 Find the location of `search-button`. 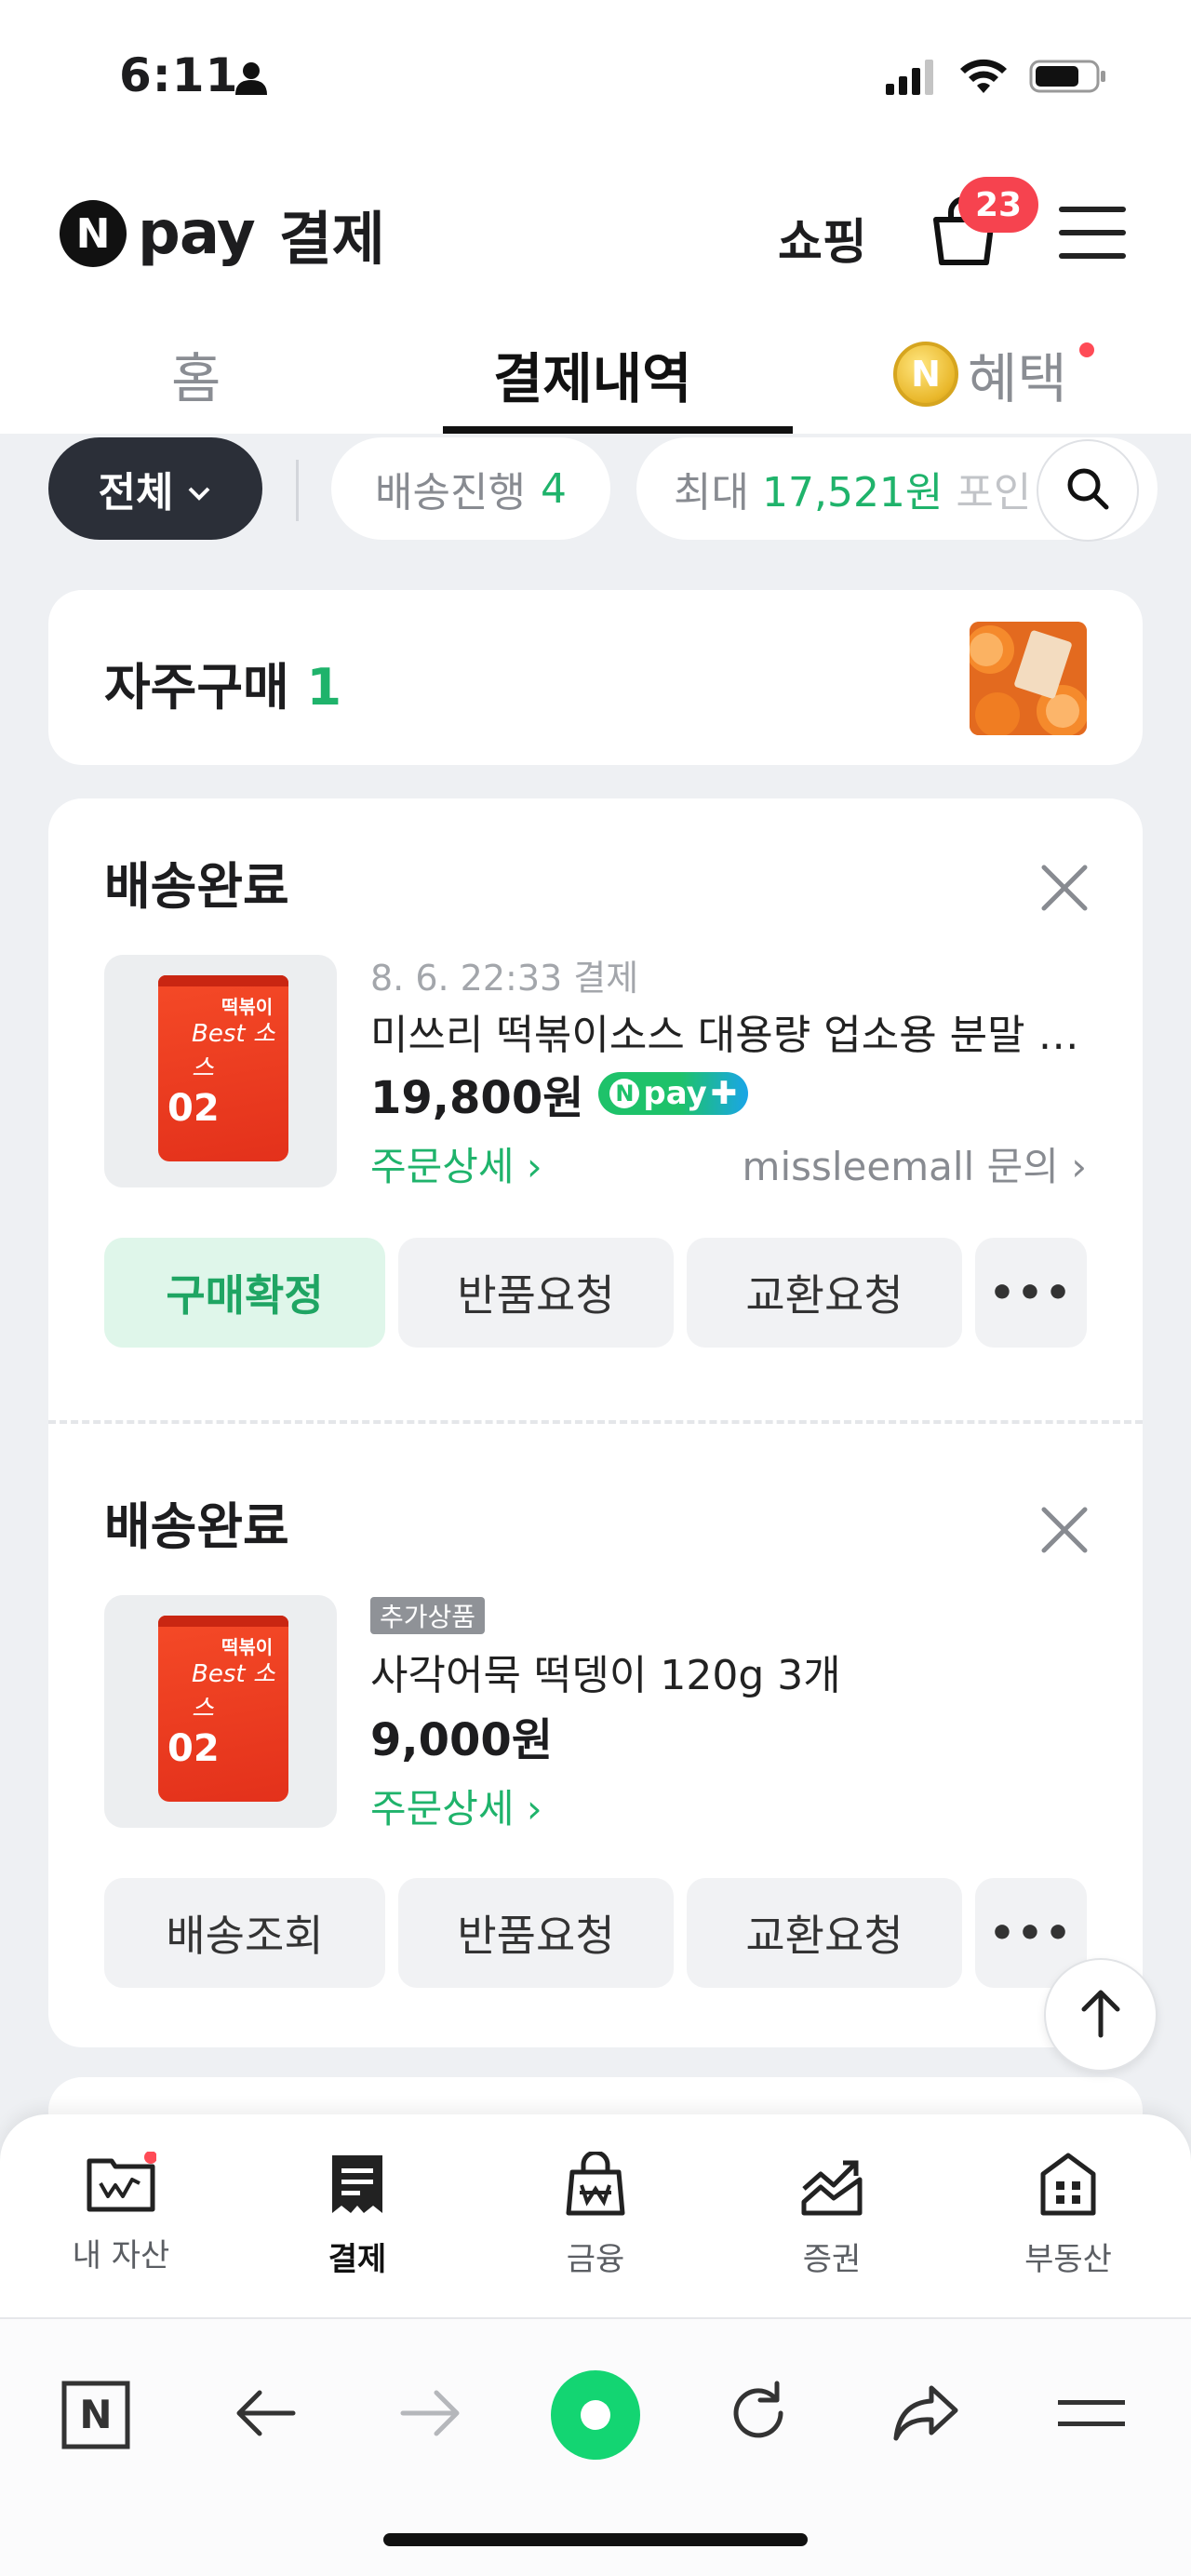

search-button is located at coordinates (1088, 490).